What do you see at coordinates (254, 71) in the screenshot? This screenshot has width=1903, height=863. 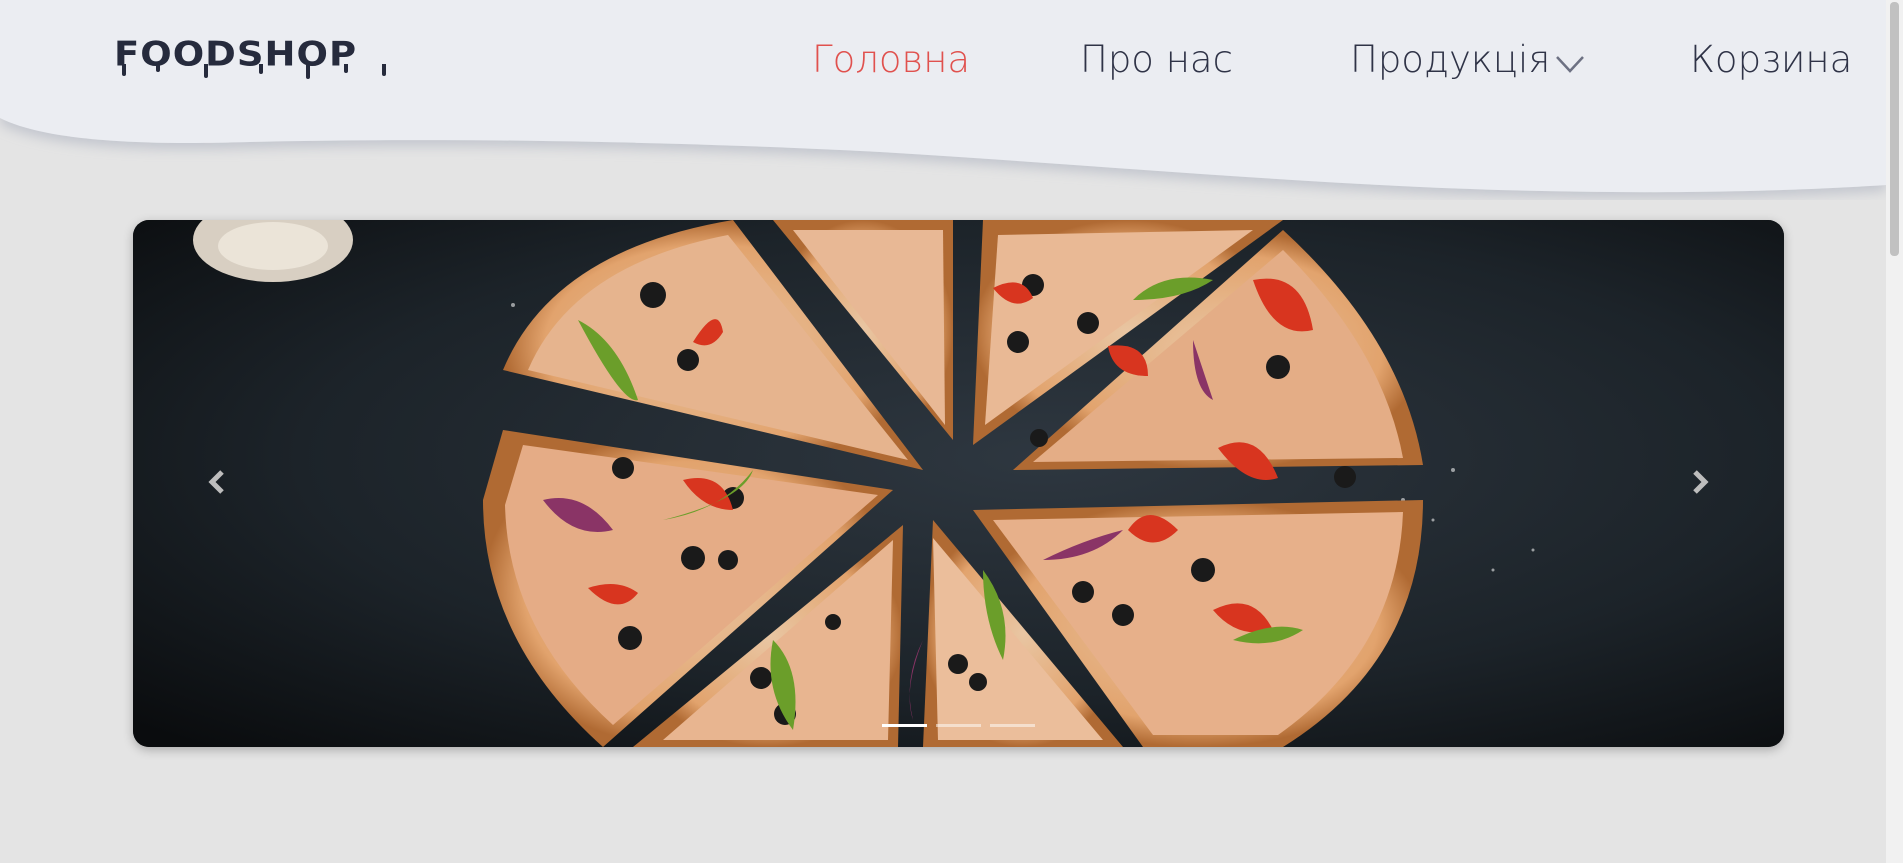 I see `logo-drips-decoration` at bounding box center [254, 71].